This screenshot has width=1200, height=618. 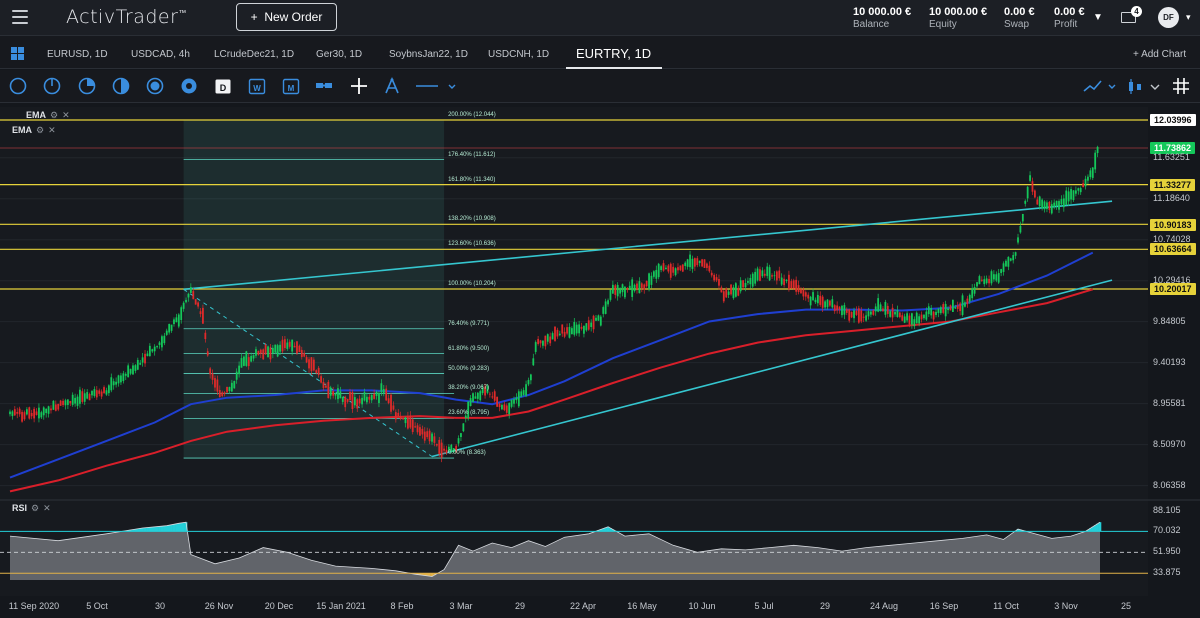 What do you see at coordinates (1168, 17) in the screenshot?
I see `user-avatar: DF` at bounding box center [1168, 17].